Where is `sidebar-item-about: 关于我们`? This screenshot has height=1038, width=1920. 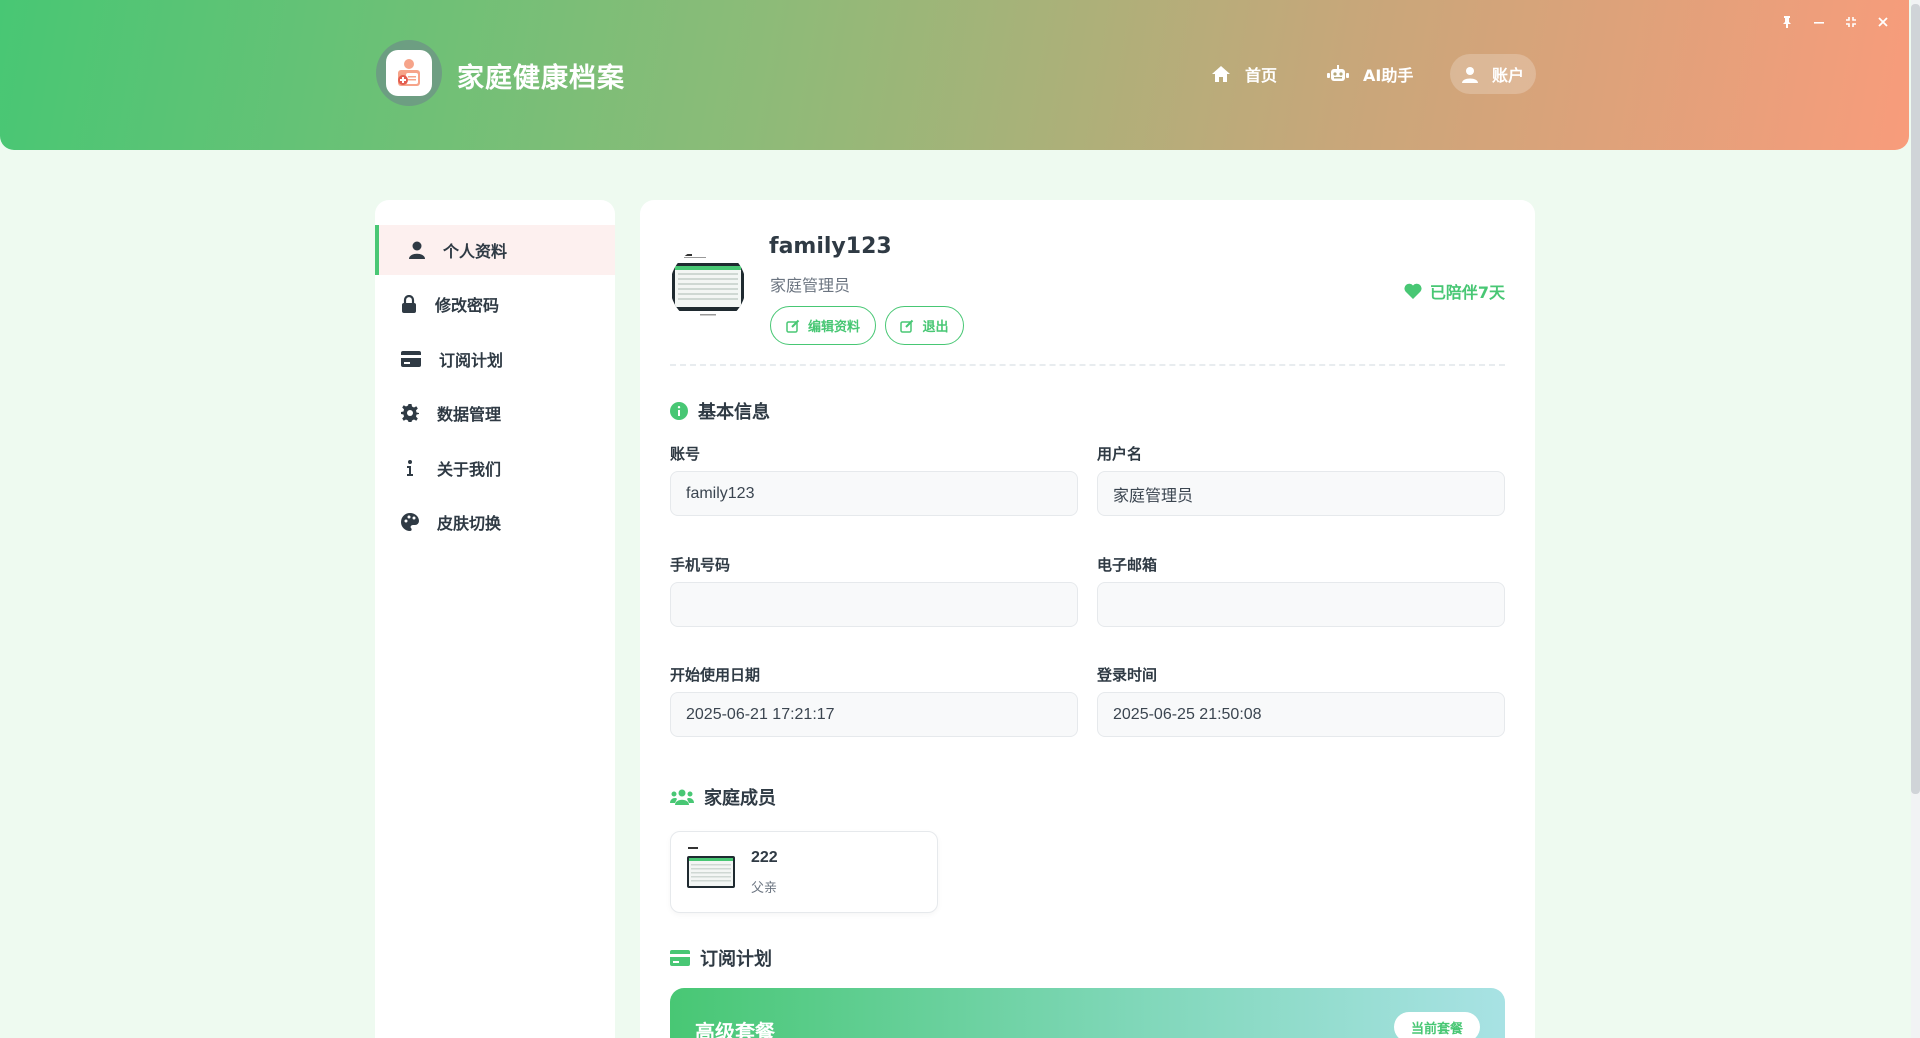
sidebar-item-about: 关于我们 is located at coordinates (495, 468).